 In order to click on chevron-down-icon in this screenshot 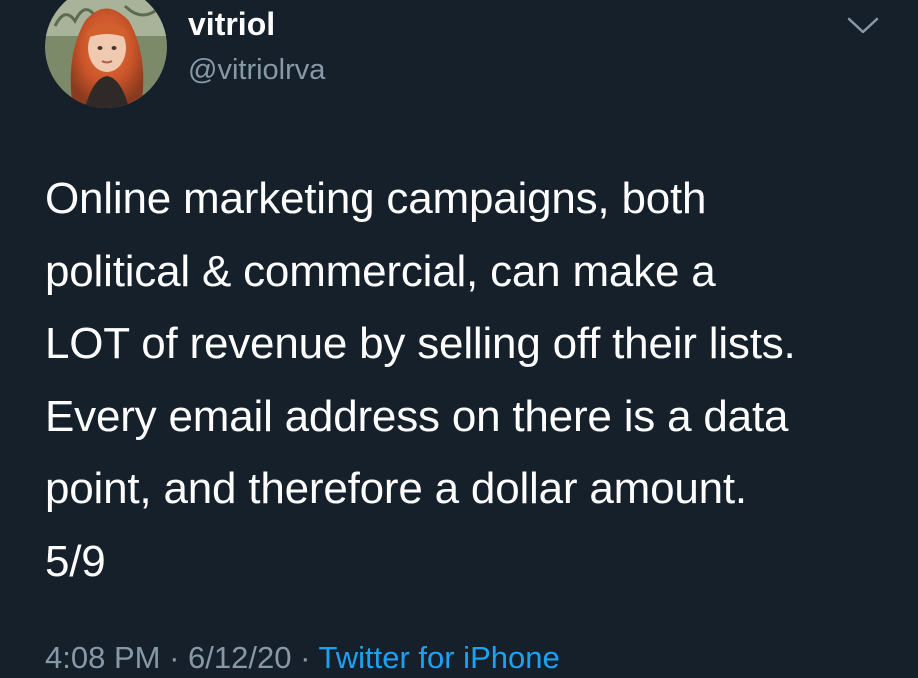, I will do `click(863, 26)`.